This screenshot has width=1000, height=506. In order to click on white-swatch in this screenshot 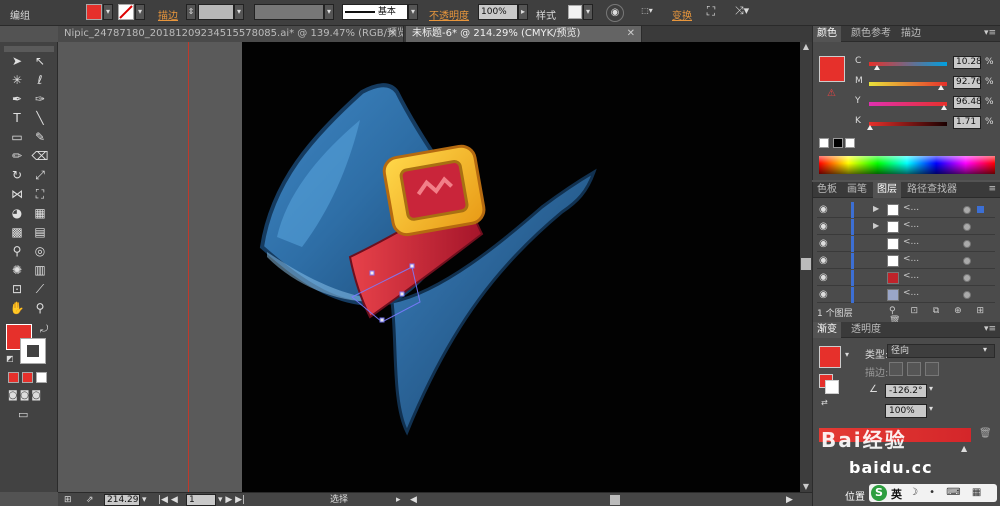, I will do `click(850, 143)`.